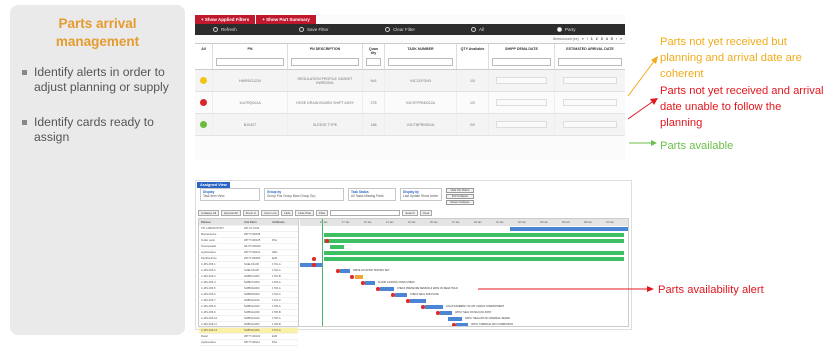 This screenshot has height=346, width=825. What do you see at coordinates (325, 56) in the screenshot?
I see `column-header-description: PN DESCRIPTION` at bounding box center [325, 56].